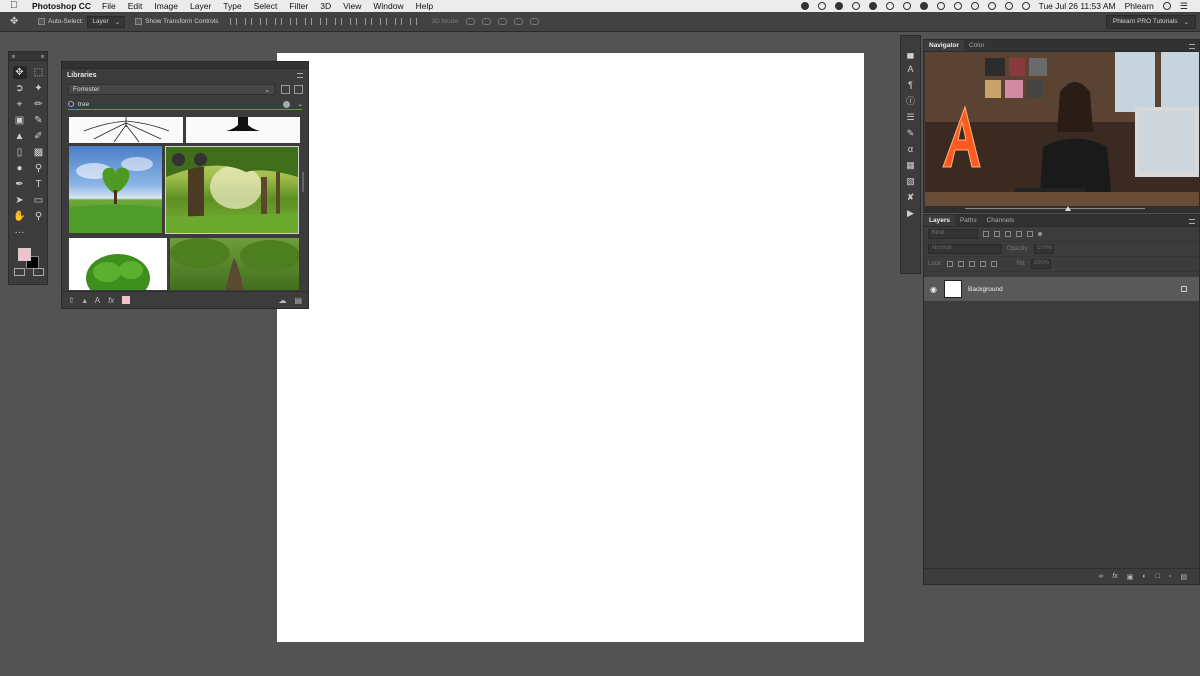  Describe the element at coordinates (264, 21) in the screenshot. I see `align-bottom-icon` at that location.